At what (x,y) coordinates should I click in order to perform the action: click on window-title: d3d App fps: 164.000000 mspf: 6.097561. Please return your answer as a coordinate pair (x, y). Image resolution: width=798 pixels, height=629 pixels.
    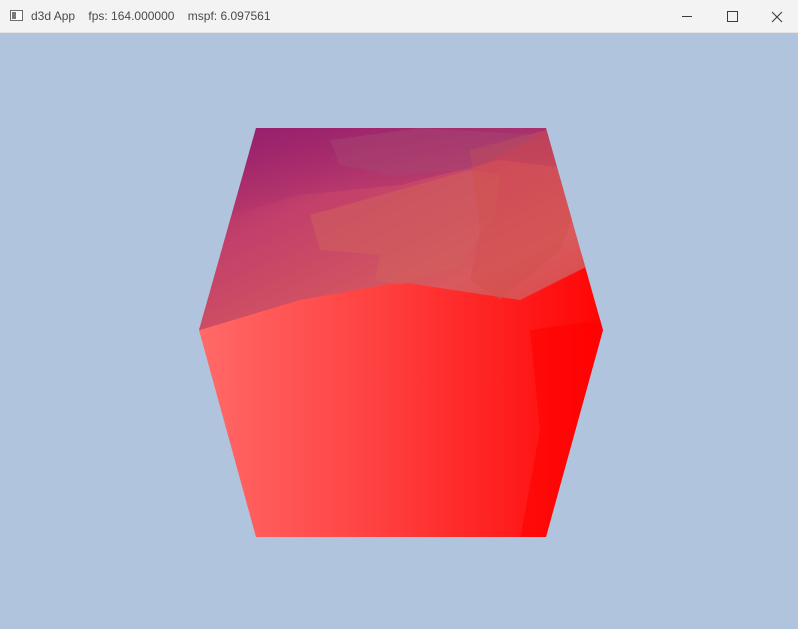
    Looking at the image, I should click on (151, 16).